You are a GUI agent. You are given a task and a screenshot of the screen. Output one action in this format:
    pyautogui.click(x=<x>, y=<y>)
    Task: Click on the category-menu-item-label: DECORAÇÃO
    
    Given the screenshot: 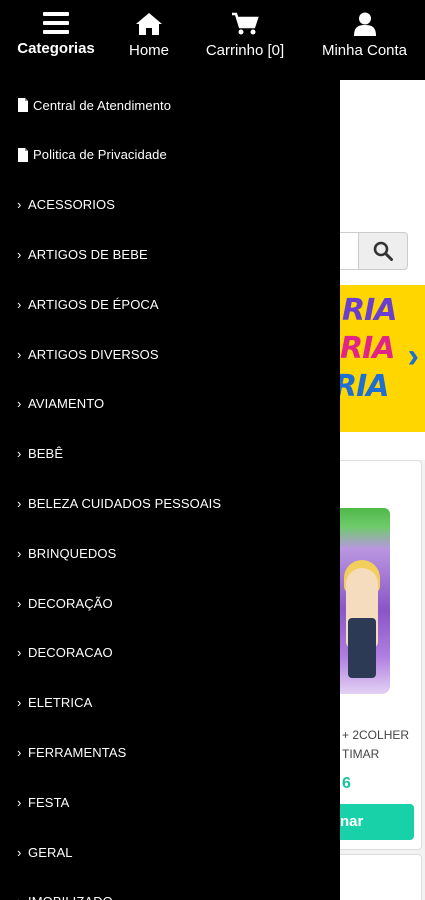 What is the action you would take?
    pyautogui.click(x=70, y=603)
    